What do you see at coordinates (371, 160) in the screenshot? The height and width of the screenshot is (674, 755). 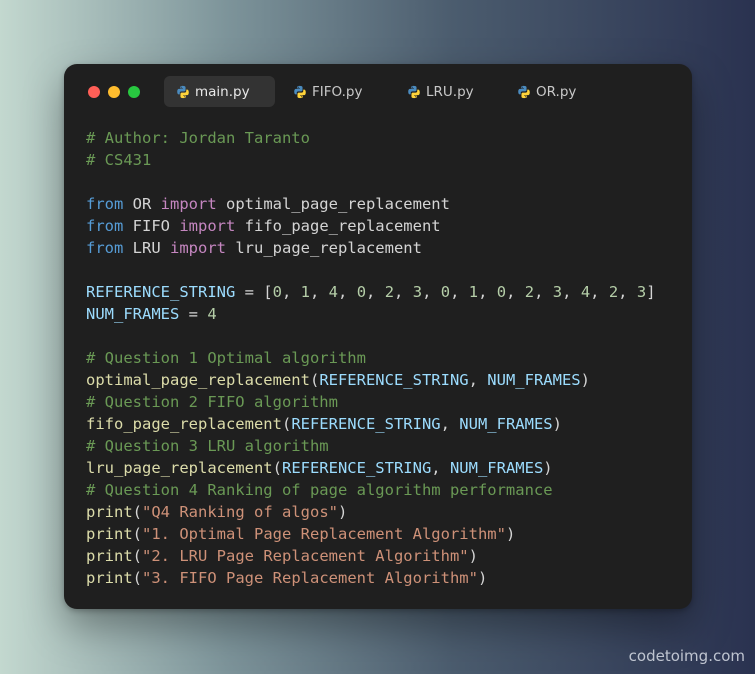 I see `code-line: # CS431` at bounding box center [371, 160].